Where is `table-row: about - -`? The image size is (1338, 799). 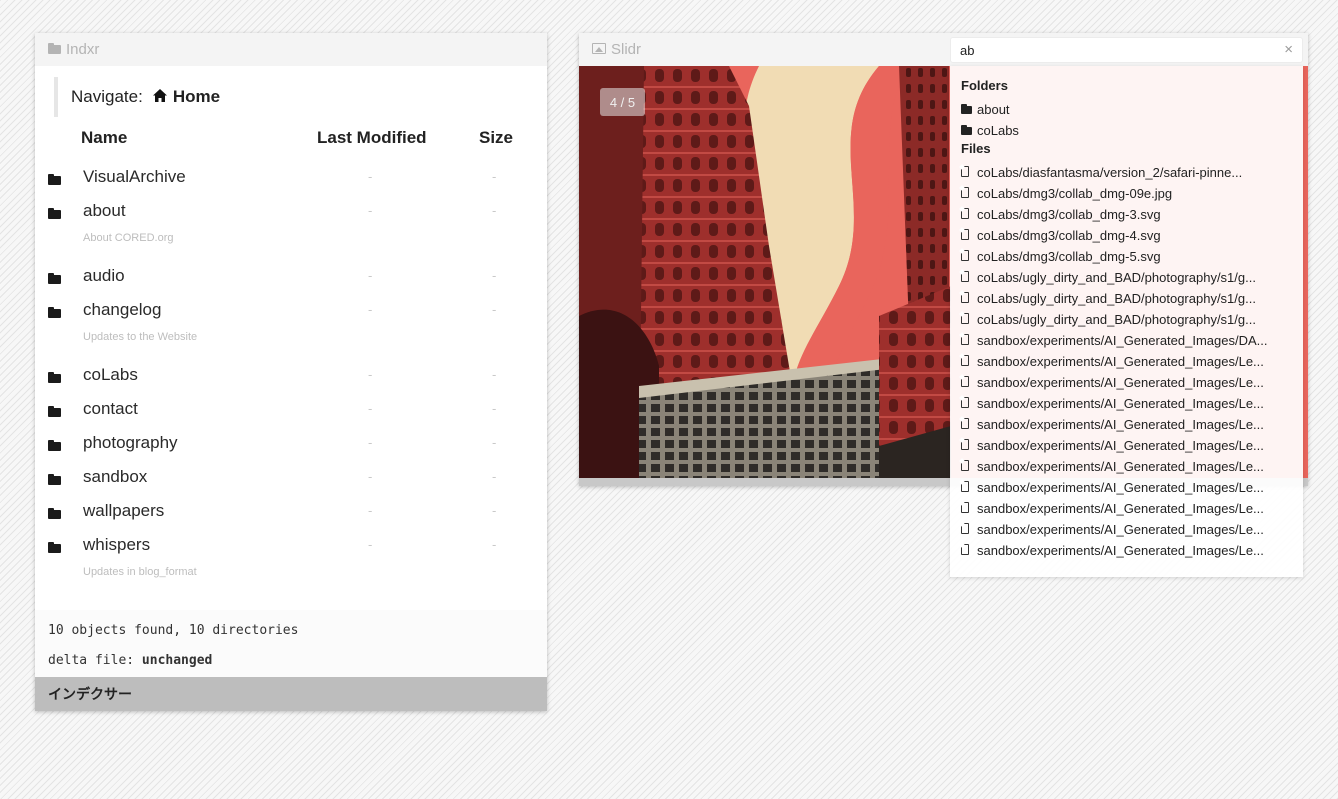 table-row: about - - is located at coordinates (291, 210).